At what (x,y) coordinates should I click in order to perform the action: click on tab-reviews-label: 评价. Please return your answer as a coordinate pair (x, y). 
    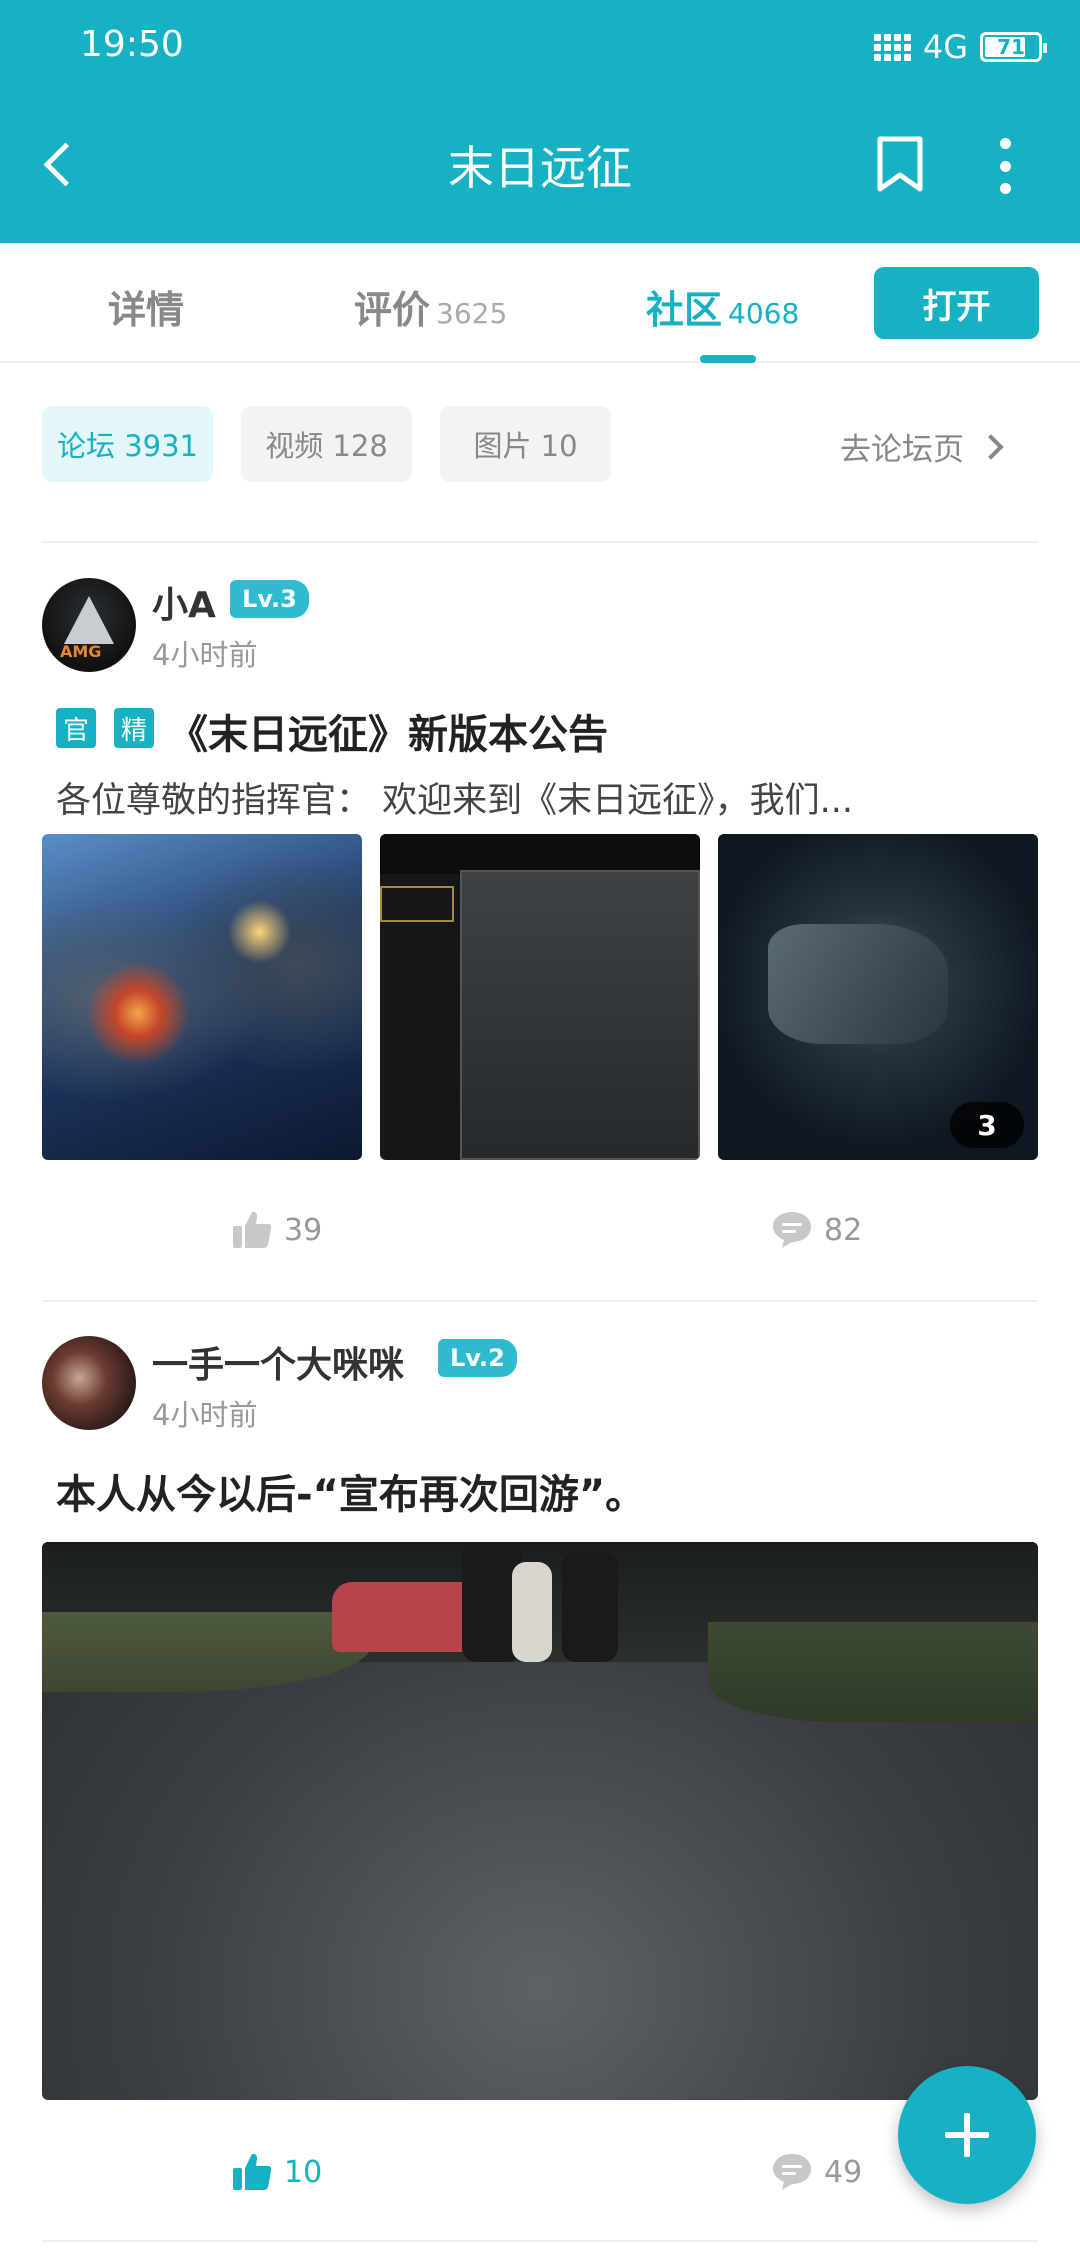
    Looking at the image, I should click on (392, 310).